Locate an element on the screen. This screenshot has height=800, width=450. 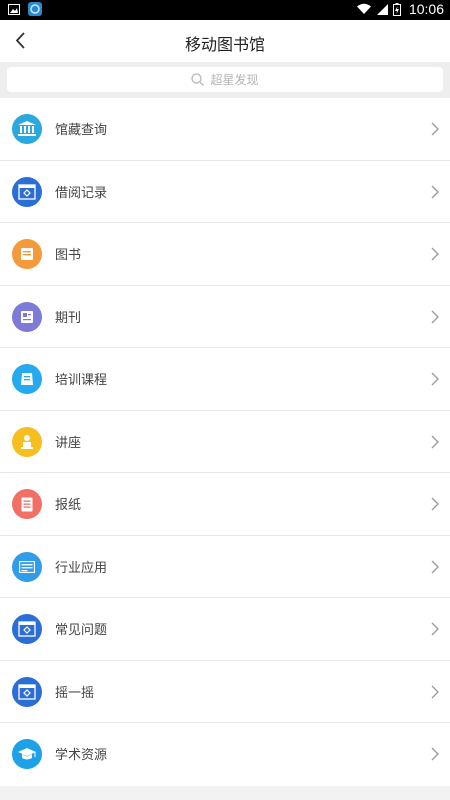
status-time: 10:06 is located at coordinates (426, 9).